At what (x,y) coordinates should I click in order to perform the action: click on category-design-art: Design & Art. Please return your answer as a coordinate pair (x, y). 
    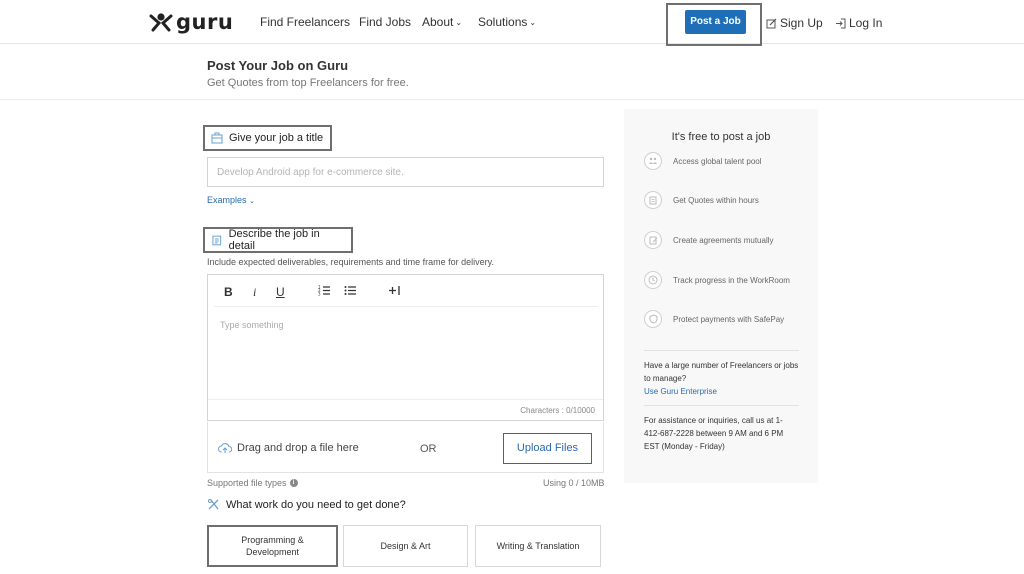
    Looking at the image, I should click on (405, 546).